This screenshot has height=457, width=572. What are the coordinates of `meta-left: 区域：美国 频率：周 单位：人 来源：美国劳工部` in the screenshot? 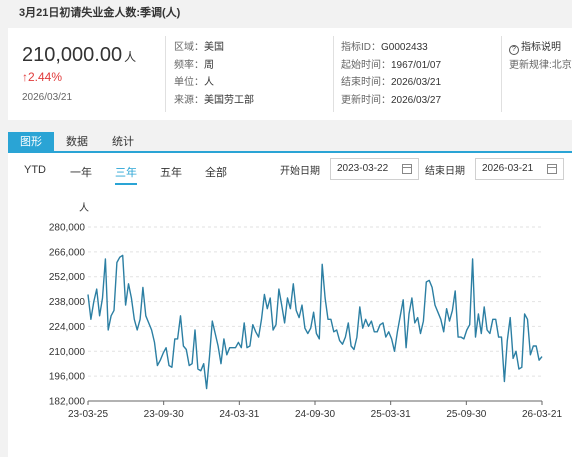 It's located at (214, 74).